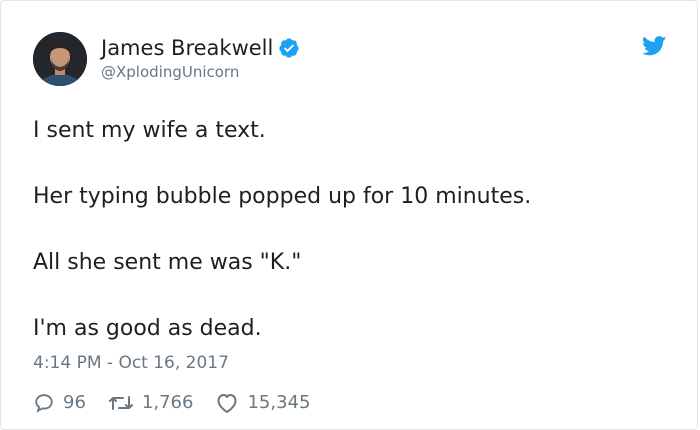 The image size is (700, 430). Describe the element at coordinates (147, 328) in the screenshot. I see `tweet-text-line: I'm as good as dead.` at that location.